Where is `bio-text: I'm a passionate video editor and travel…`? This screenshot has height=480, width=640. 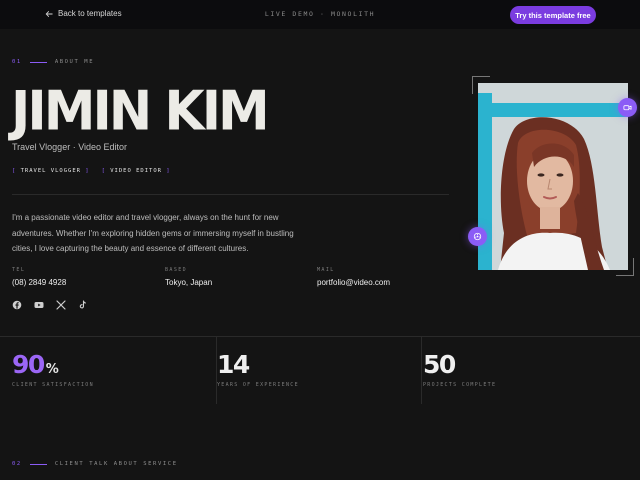 bio-text: I'm a passionate video editor and travel… is located at coordinates (153, 233).